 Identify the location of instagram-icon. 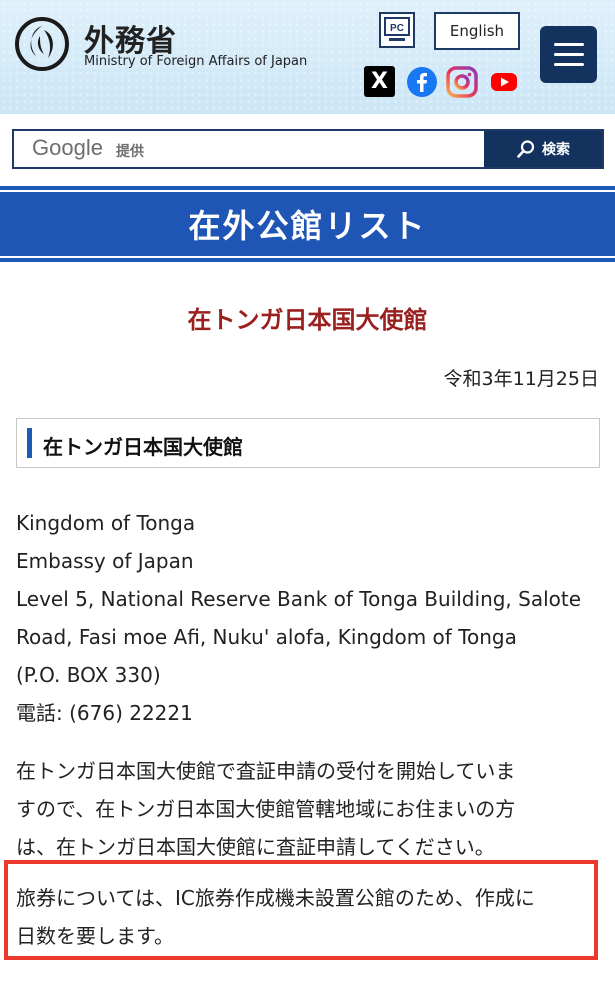
(462, 82).